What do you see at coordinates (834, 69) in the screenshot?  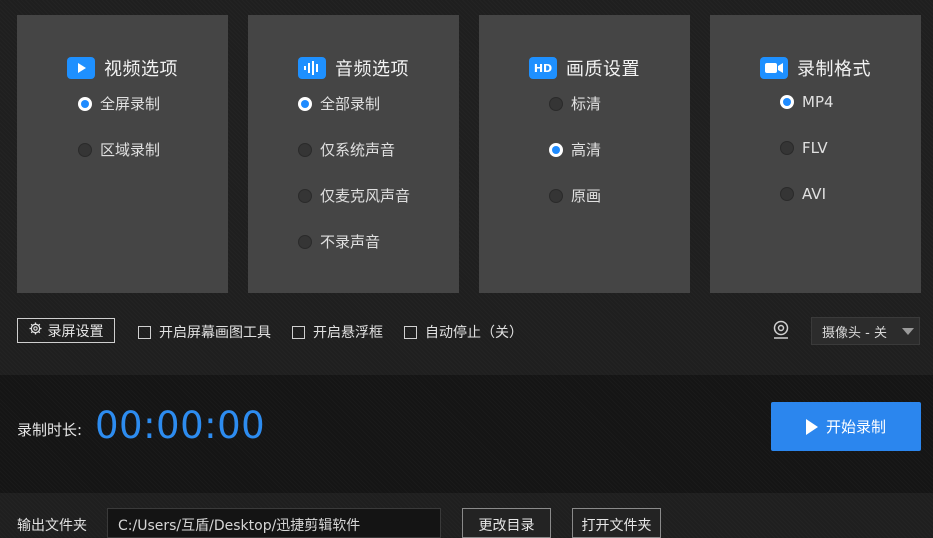 I see `panel-title: 录制格式` at bounding box center [834, 69].